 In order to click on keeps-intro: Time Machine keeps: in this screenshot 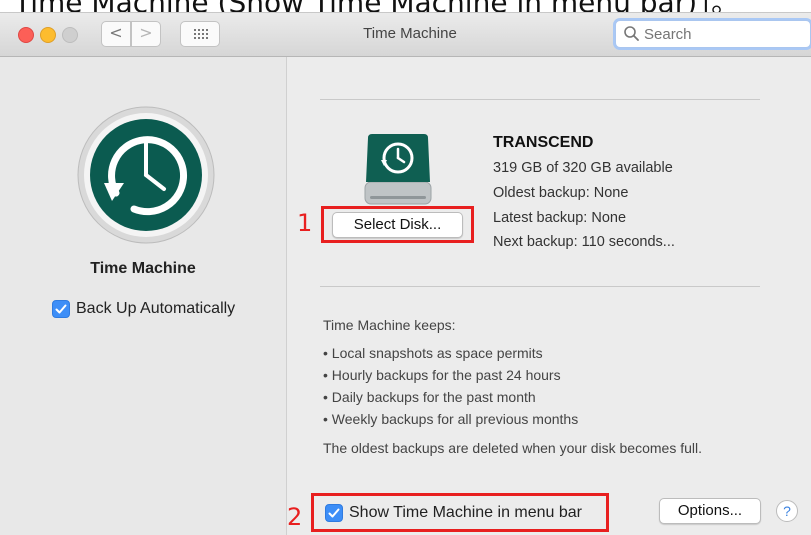, I will do `click(389, 325)`.